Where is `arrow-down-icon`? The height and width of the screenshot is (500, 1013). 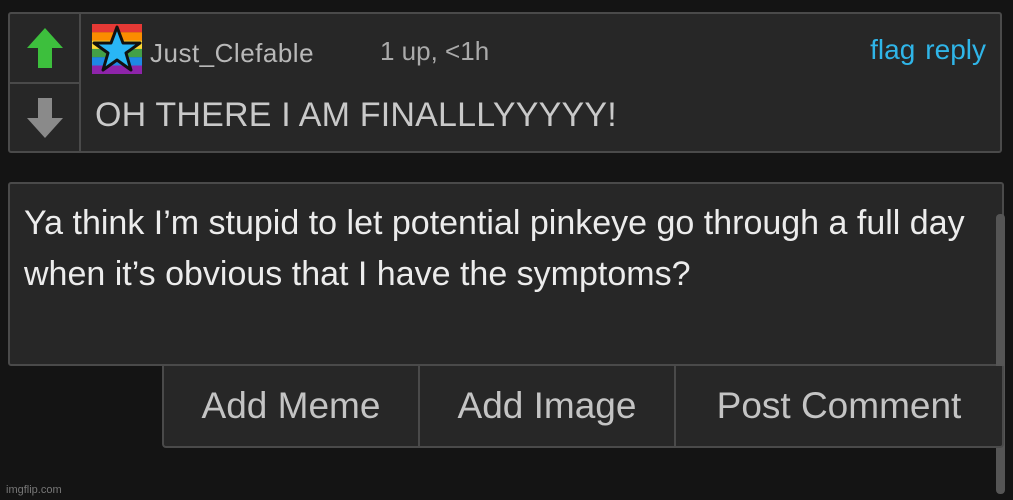
arrow-down-icon is located at coordinates (44, 118).